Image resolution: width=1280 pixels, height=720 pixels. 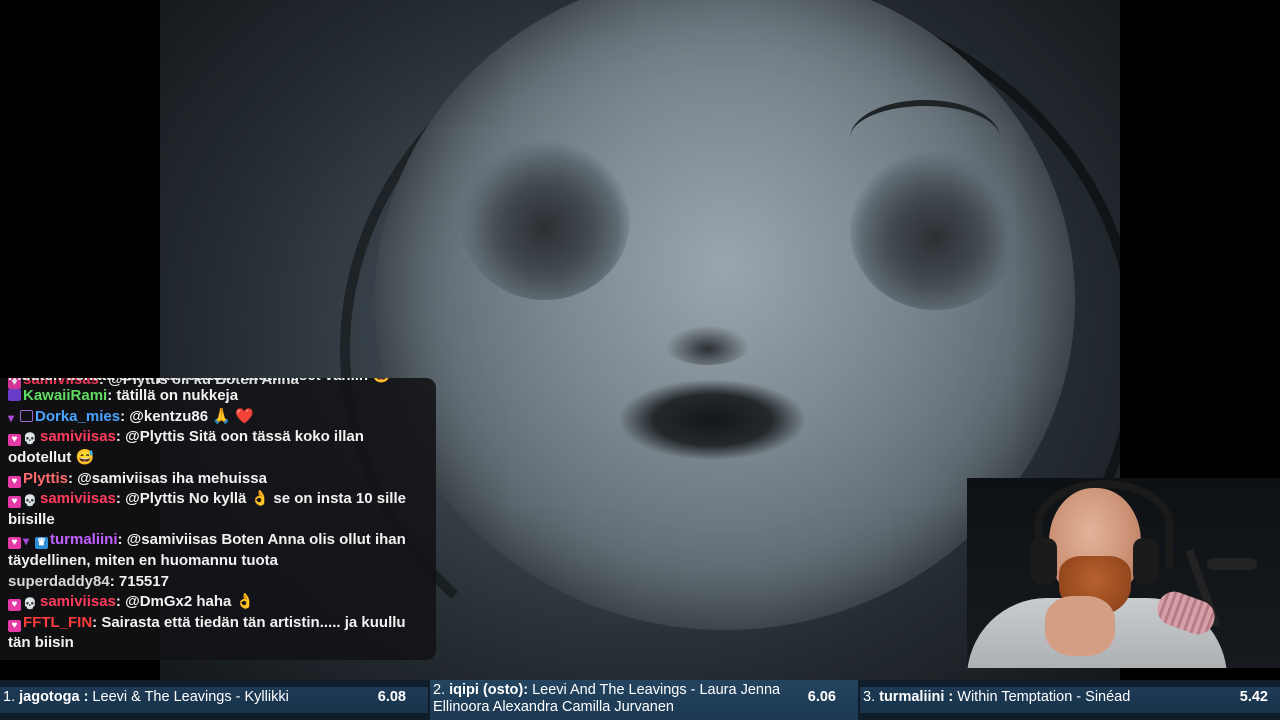 I want to click on chat-text: : tätillä on nukkeja, so click(x=173, y=396).